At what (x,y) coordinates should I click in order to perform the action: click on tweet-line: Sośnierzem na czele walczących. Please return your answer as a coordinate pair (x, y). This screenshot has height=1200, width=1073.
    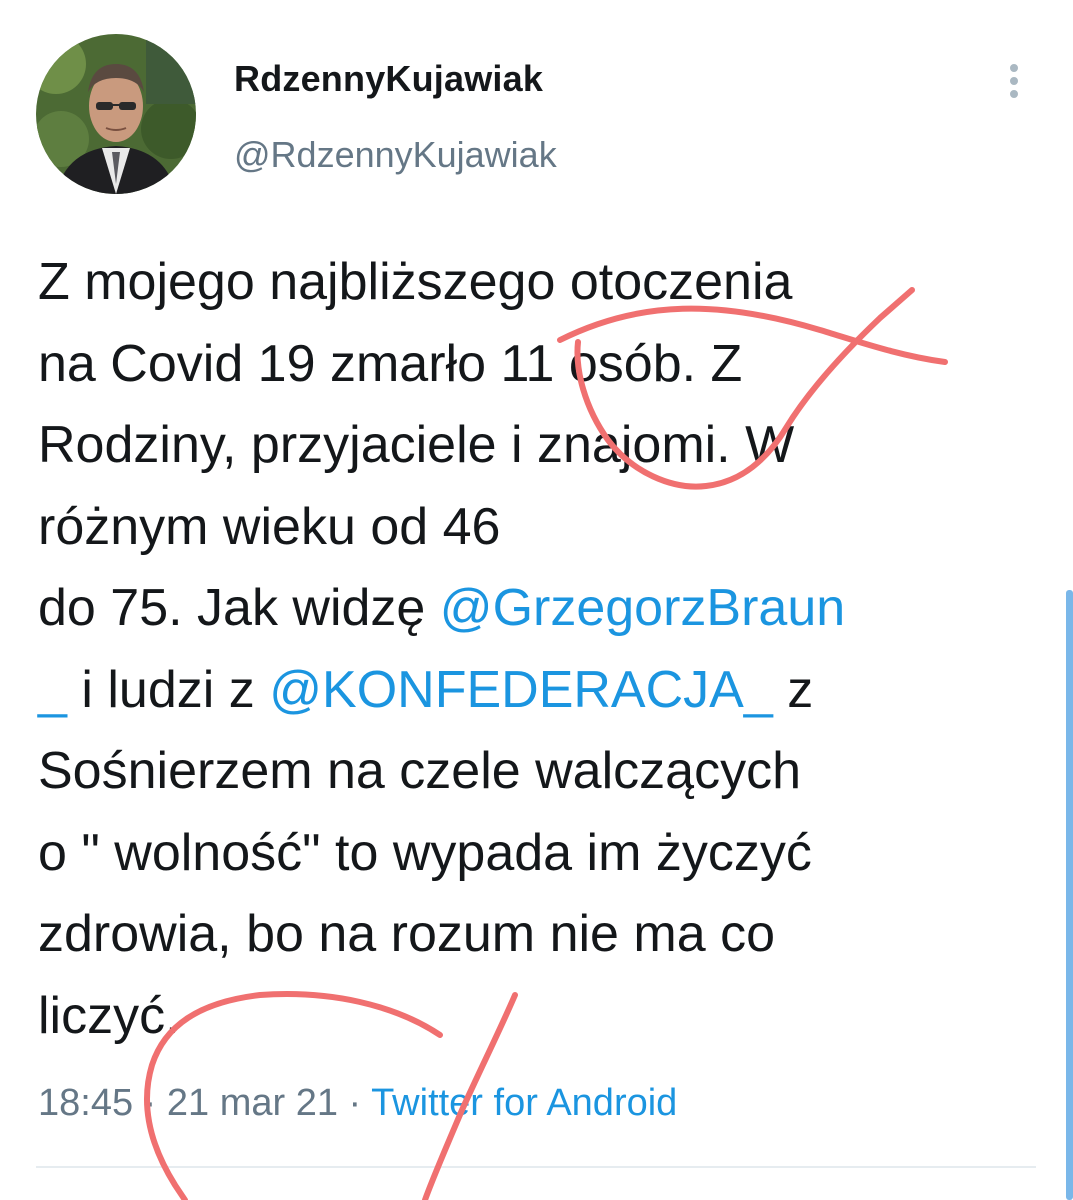
    Looking at the image, I should click on (538, 772).